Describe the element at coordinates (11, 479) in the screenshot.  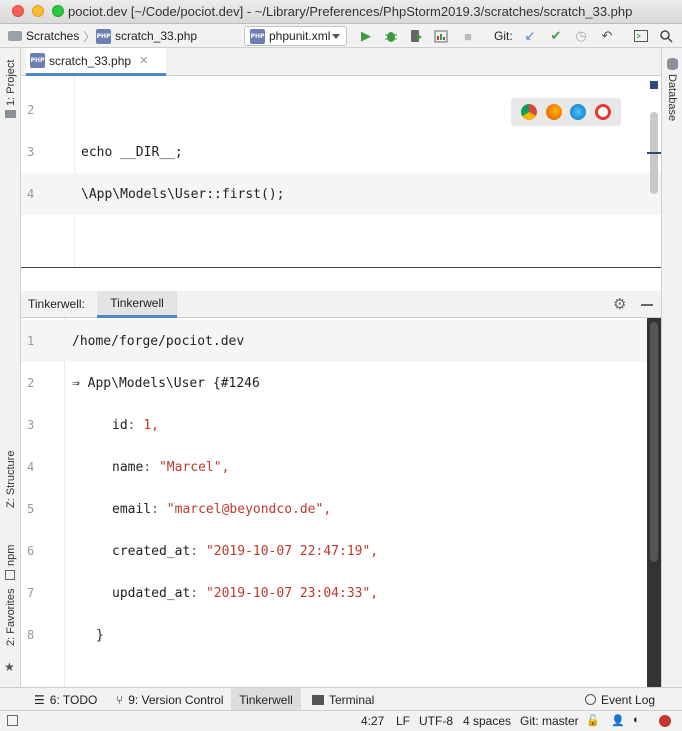
I see `structure-tool-button: Z: Structure` at that location.